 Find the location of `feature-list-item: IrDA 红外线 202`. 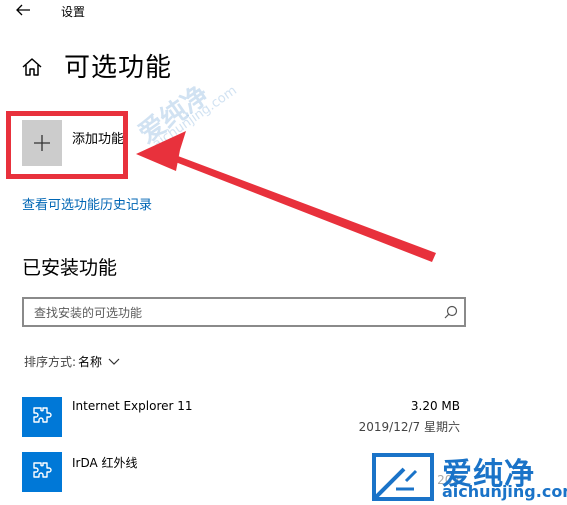

feature-list-item: IrDA 红外线 202 is located at coordinates (242, 474).